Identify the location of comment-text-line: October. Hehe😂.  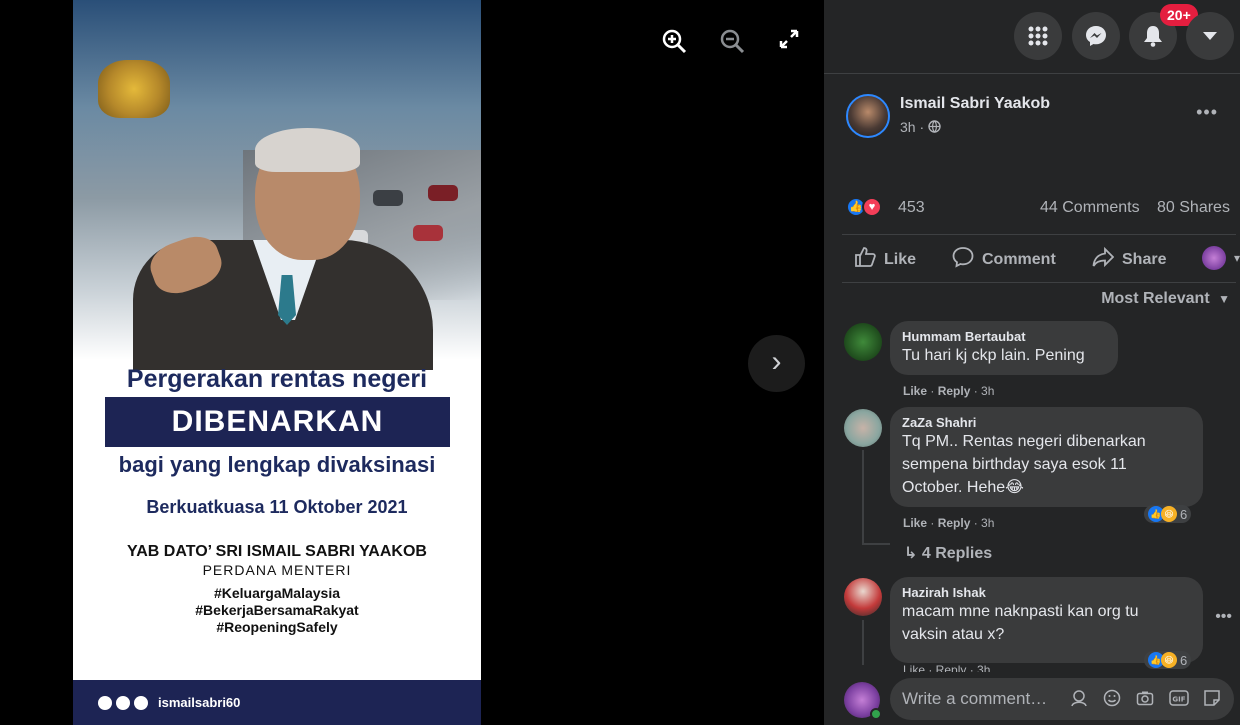
(963, 487).